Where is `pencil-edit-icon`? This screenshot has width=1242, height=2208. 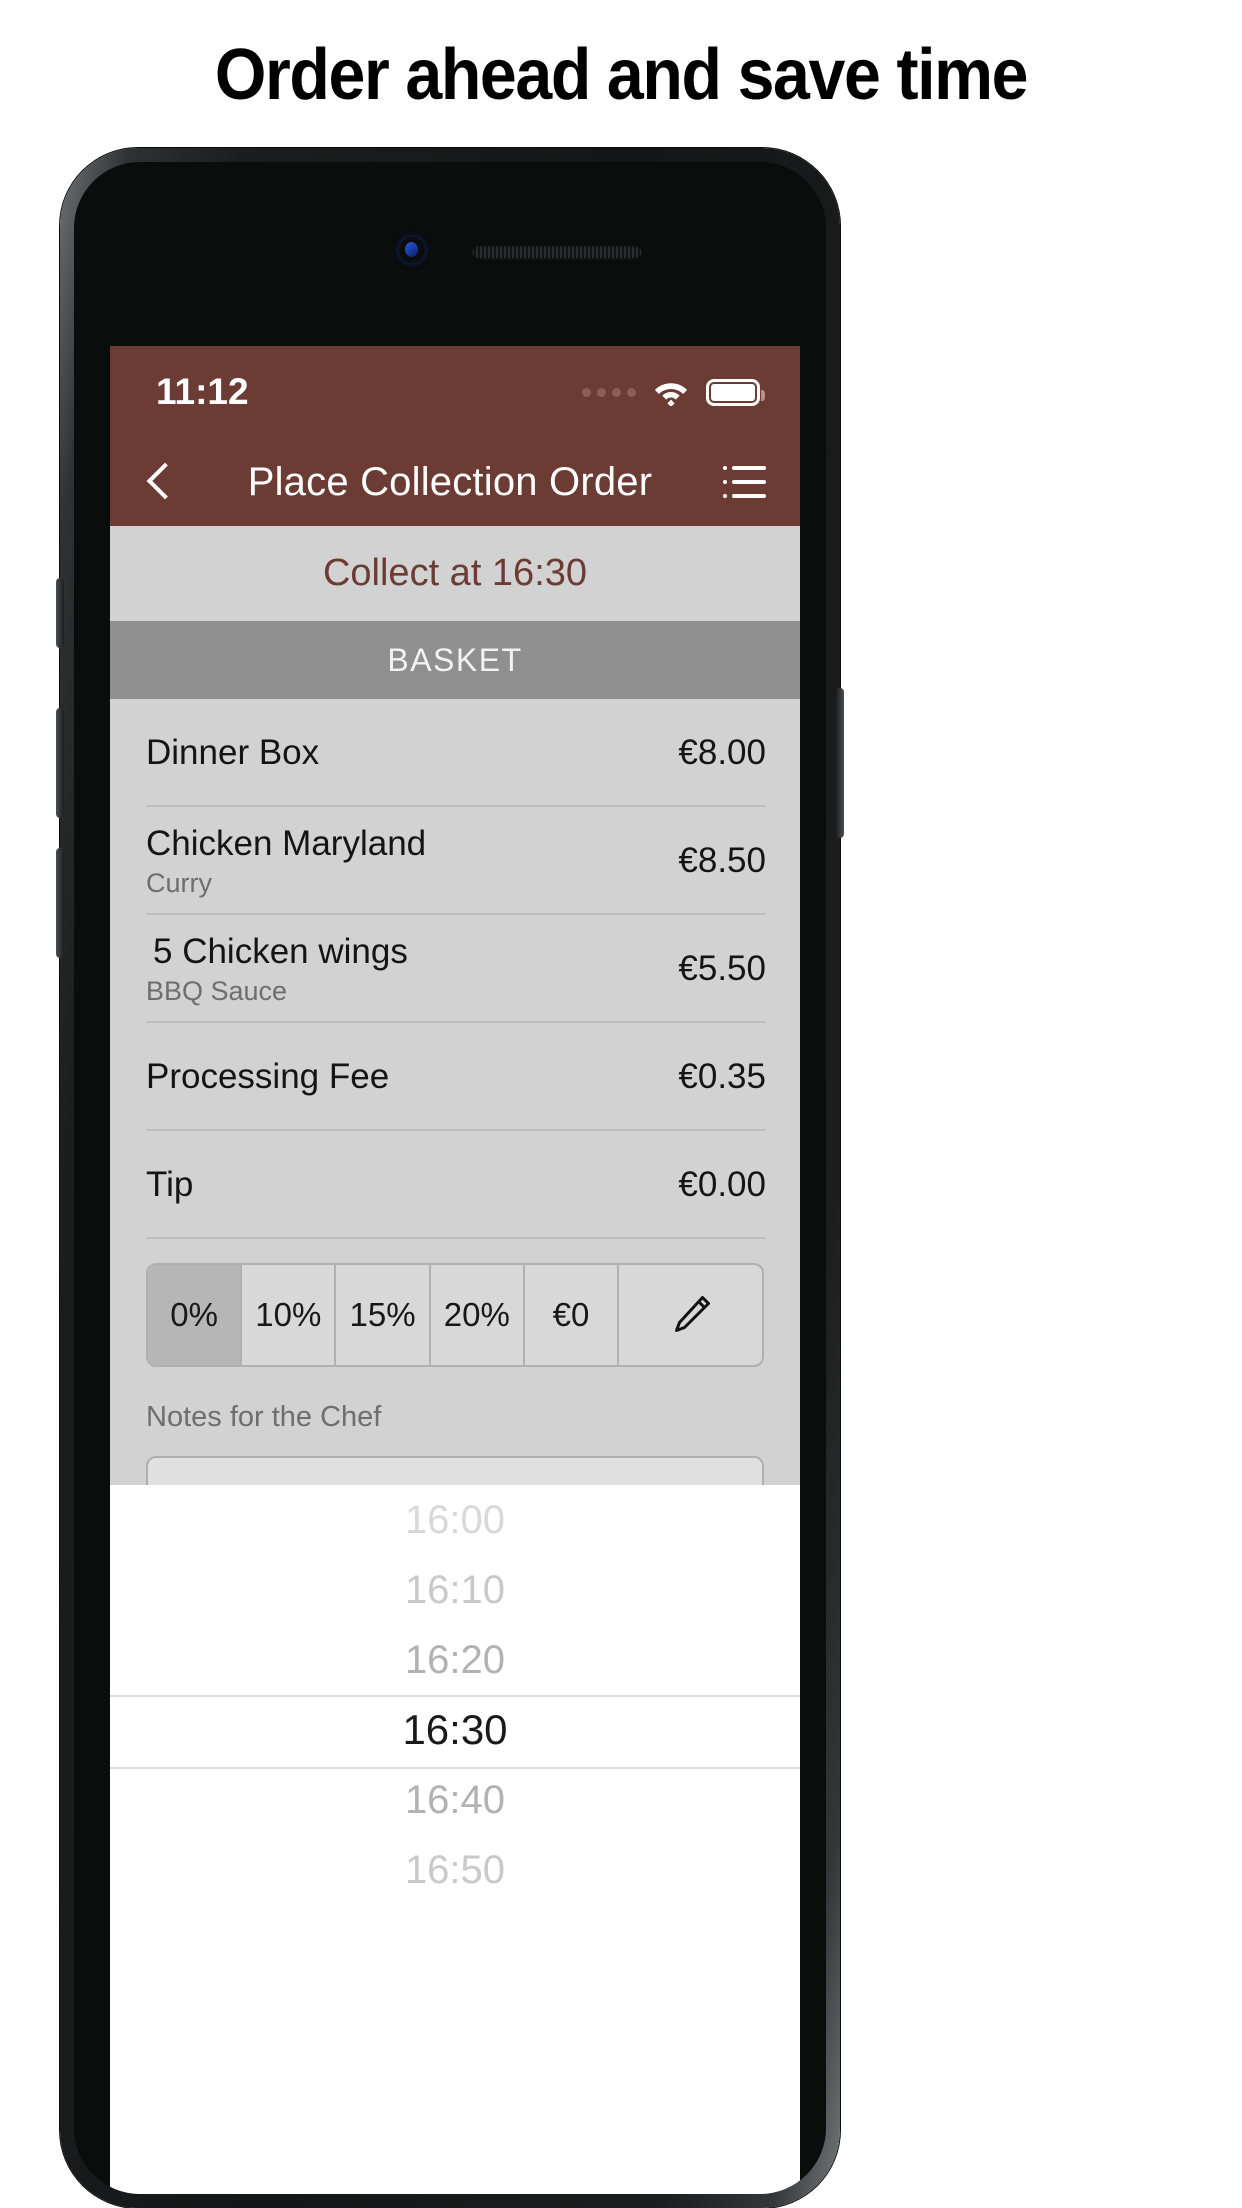
pencil-edit-icon is located at coordinates (691, 1315).